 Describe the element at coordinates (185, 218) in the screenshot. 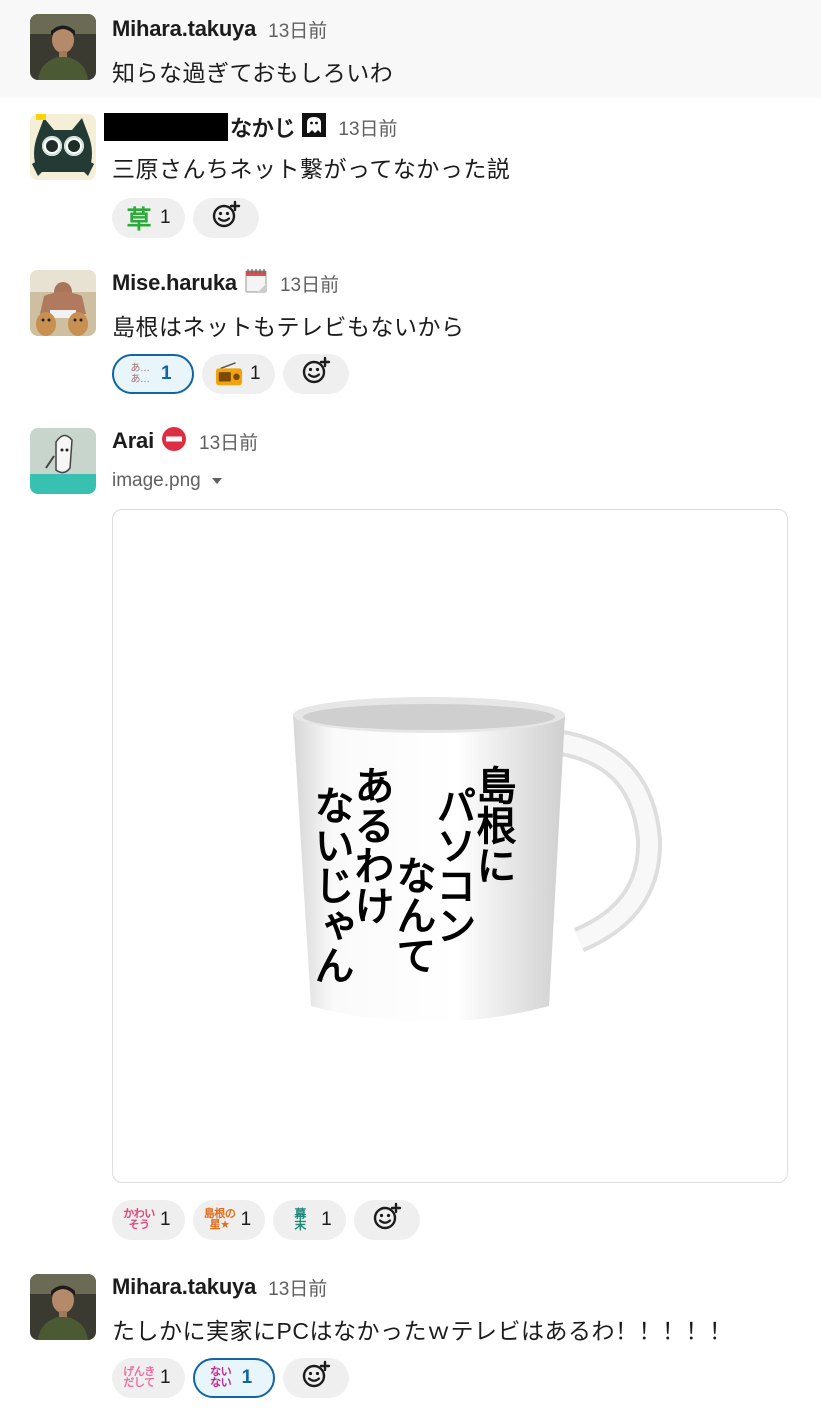

I see `reaction-bar: 草 1` at that location.